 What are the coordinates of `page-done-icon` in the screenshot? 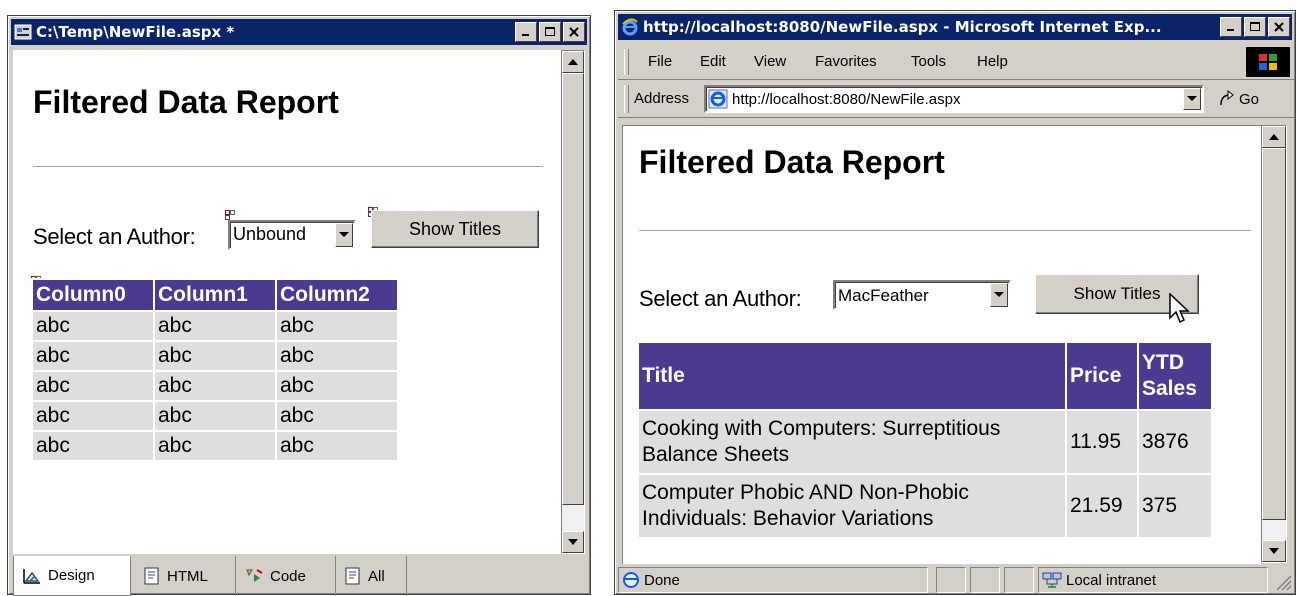 It's located at (631, 580).